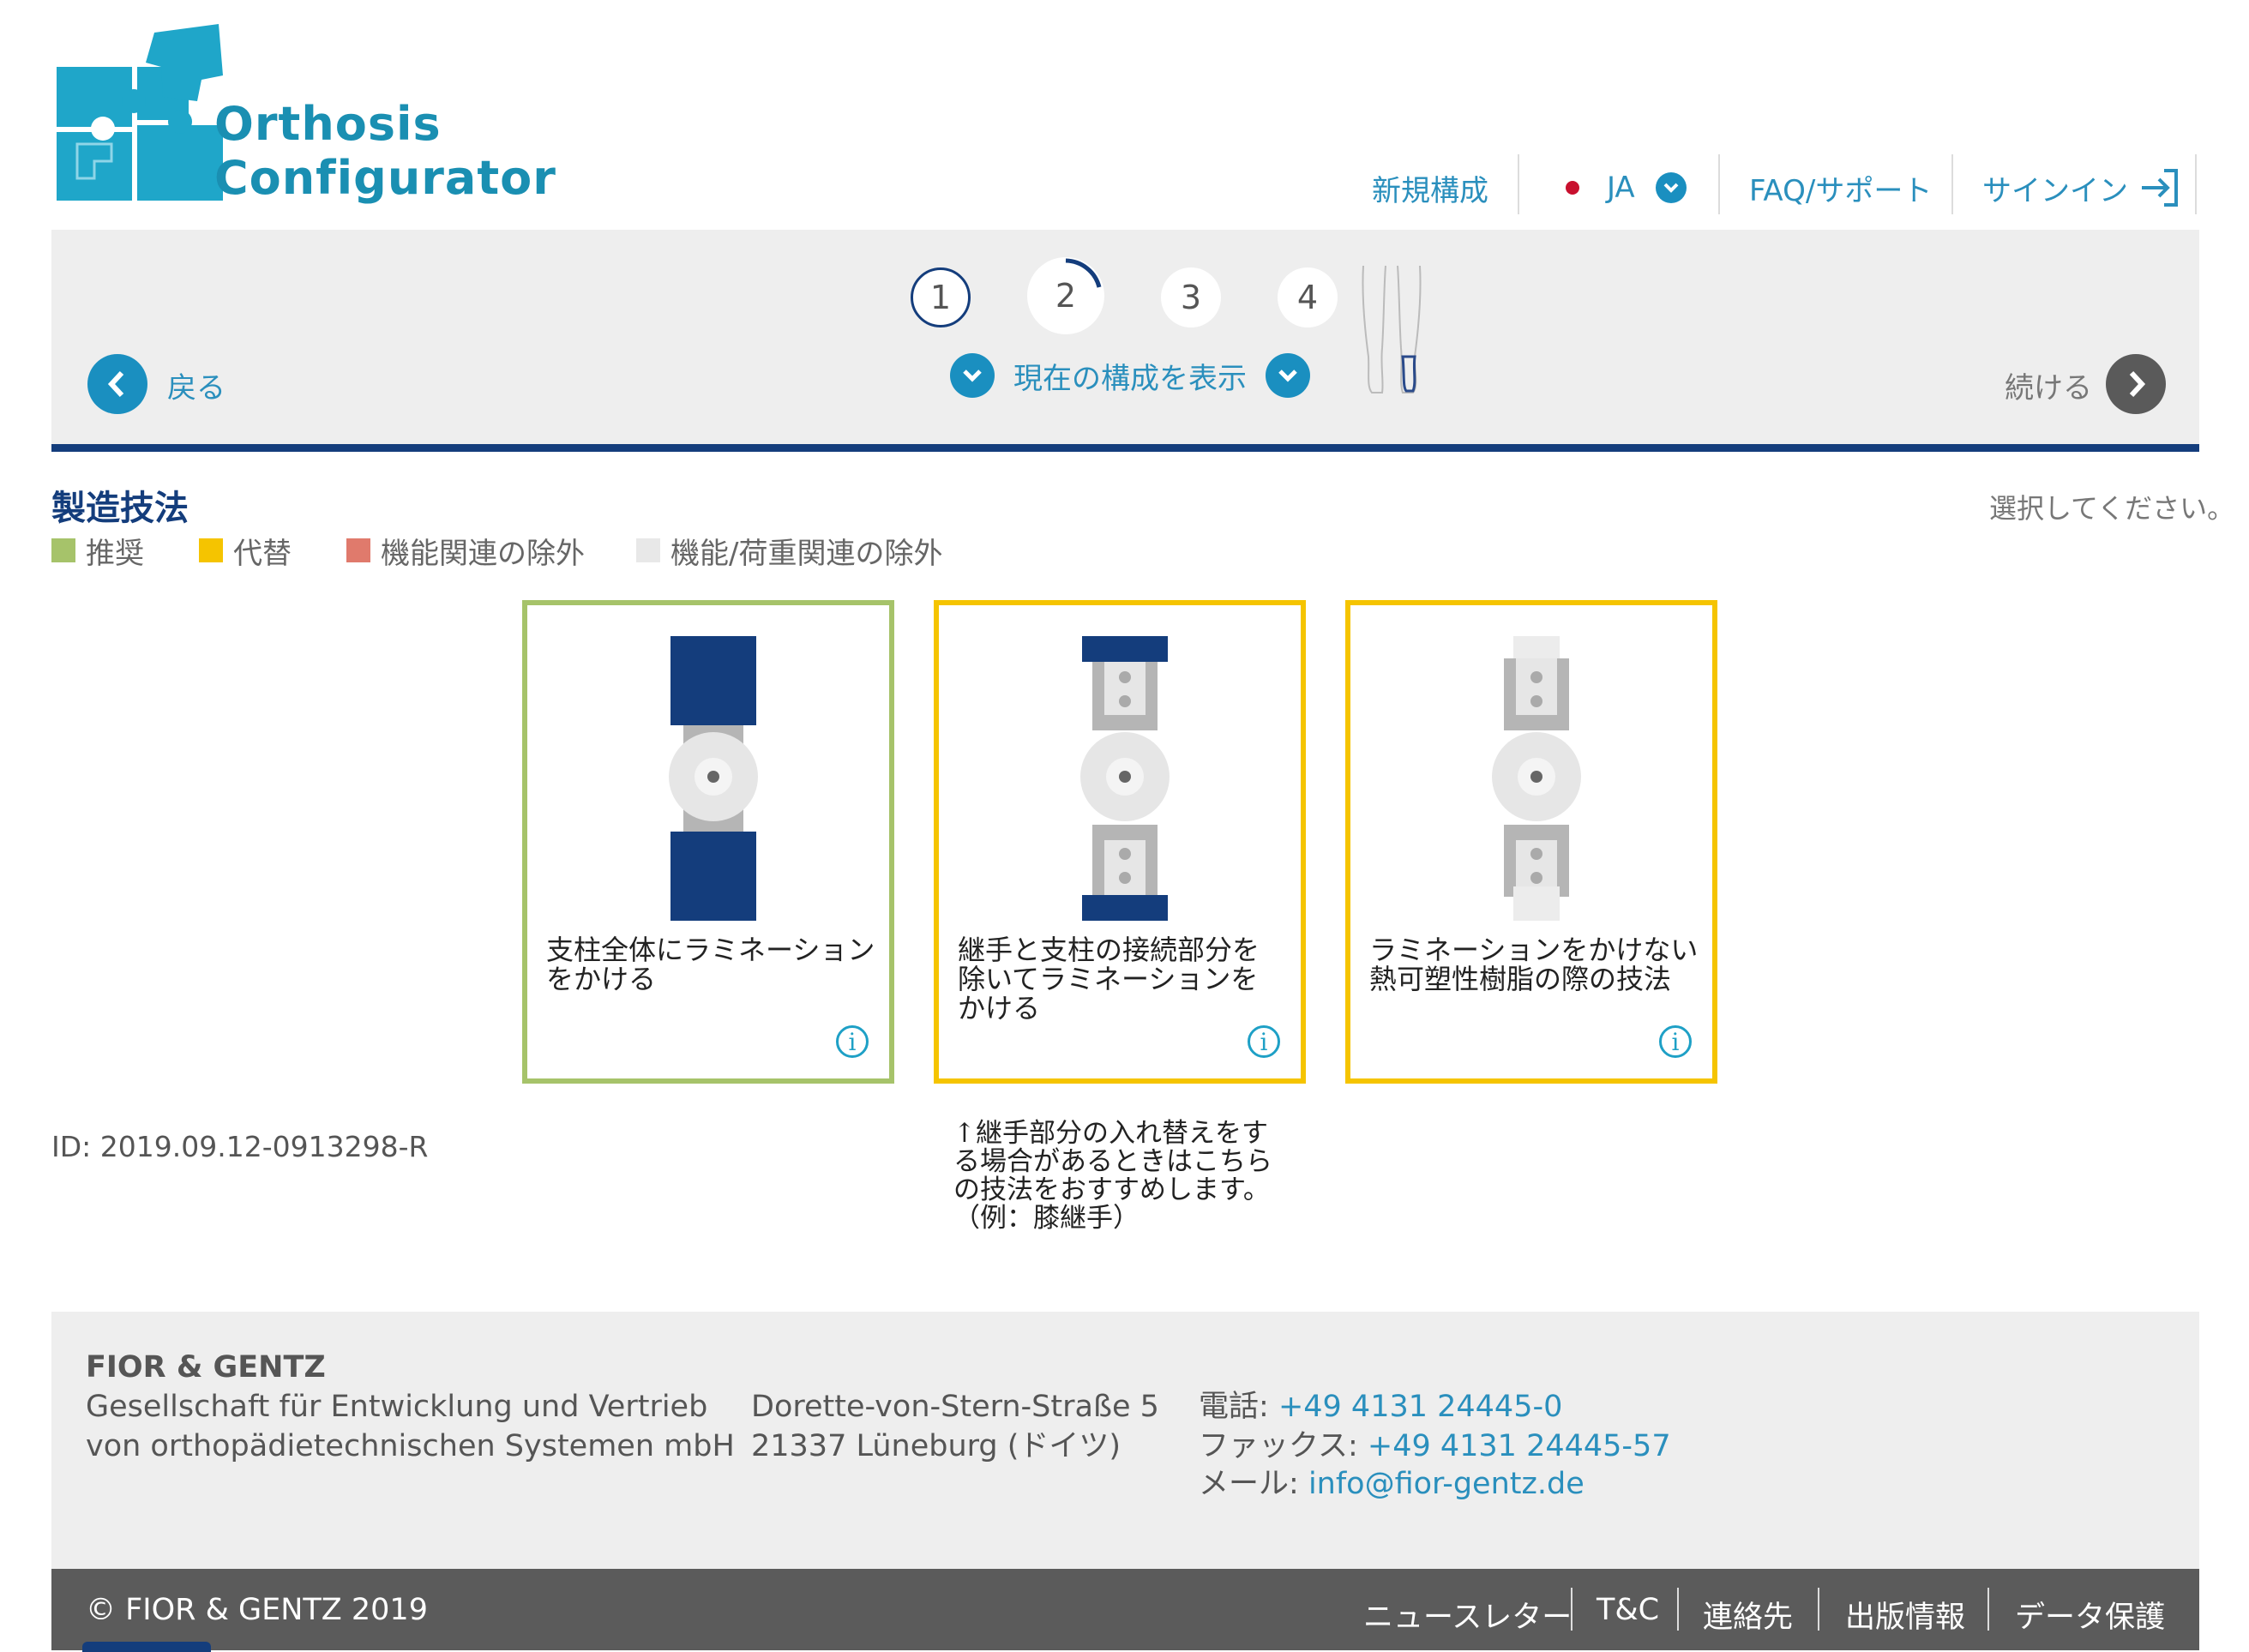 This screenshot has height=1652, width=2249. What do you see at coordinates (120, 508) in the screenshot?
I see `section-title: 製造技法` at bounding box center [120, 508].